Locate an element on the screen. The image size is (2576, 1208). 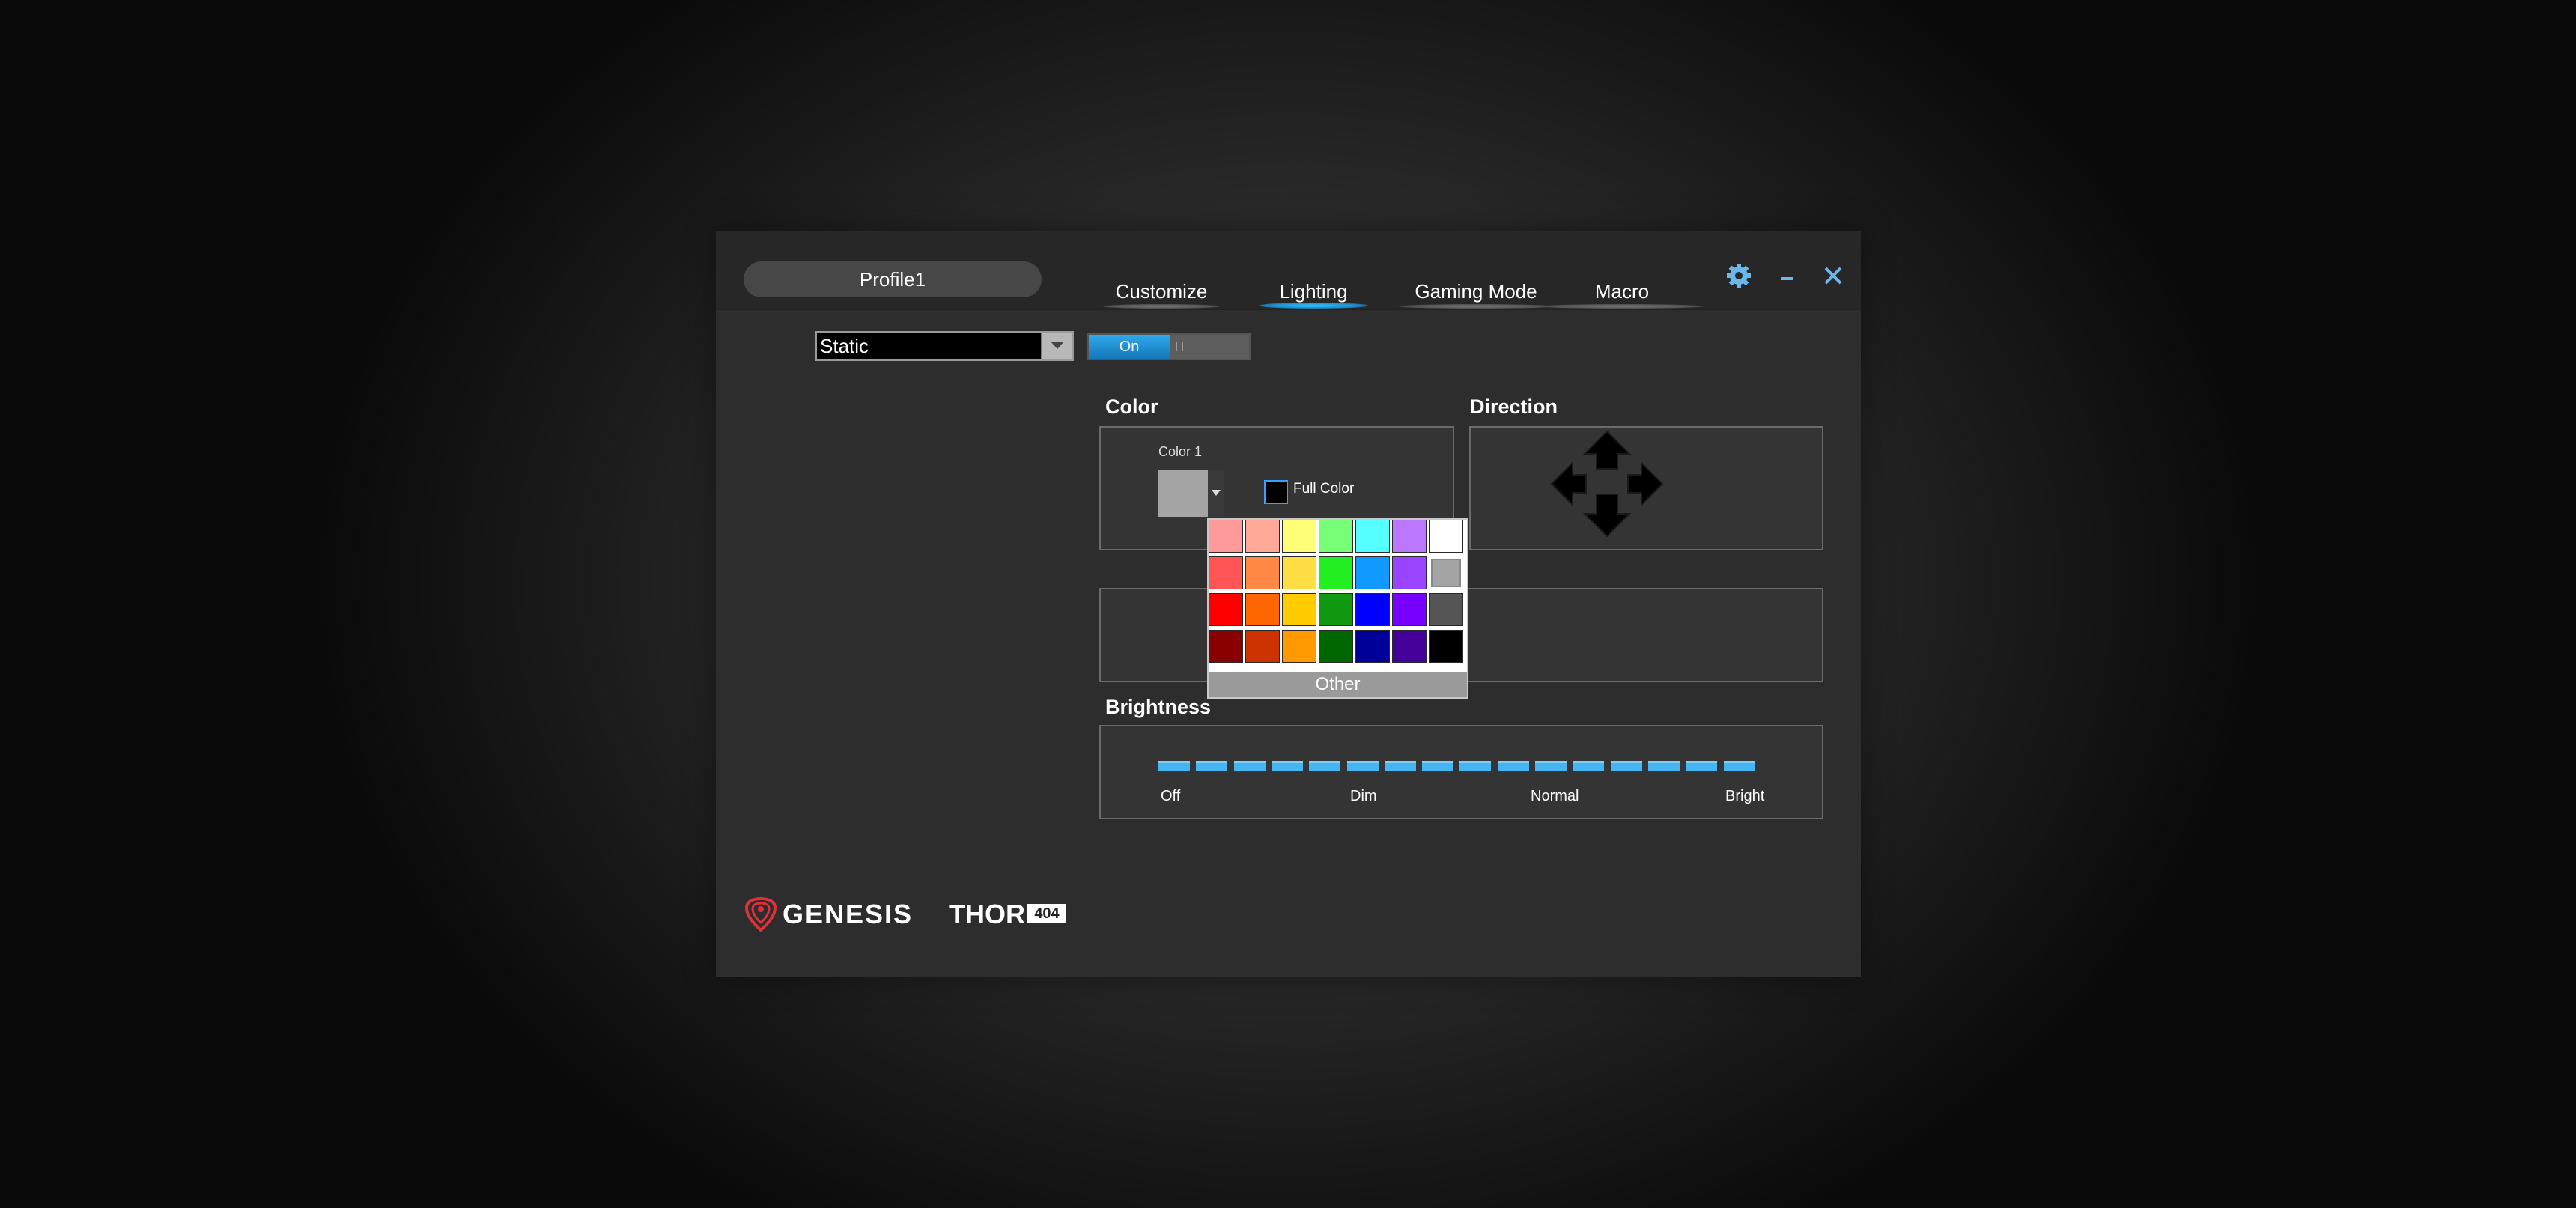
close-button is located at coordinates (1833, 276).